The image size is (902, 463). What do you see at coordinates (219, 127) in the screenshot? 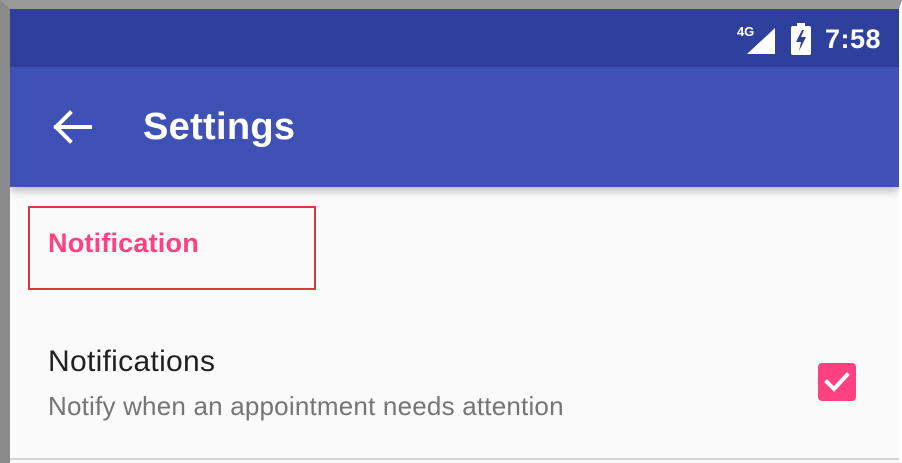
I see `page-title: Settings` at bounding box center [219, 127].